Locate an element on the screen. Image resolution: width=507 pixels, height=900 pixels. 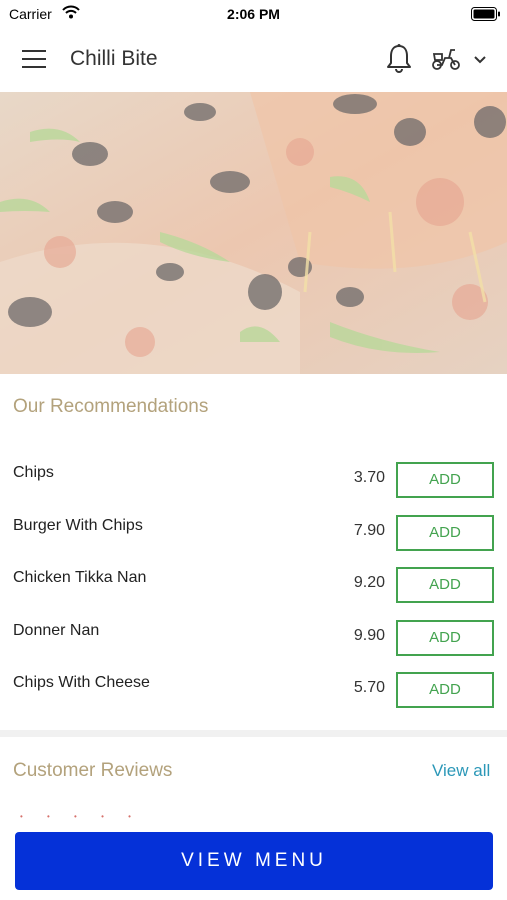
list-item: Chicken Tikka Nan 9.20 ADD is located at coordinates (253, 583).